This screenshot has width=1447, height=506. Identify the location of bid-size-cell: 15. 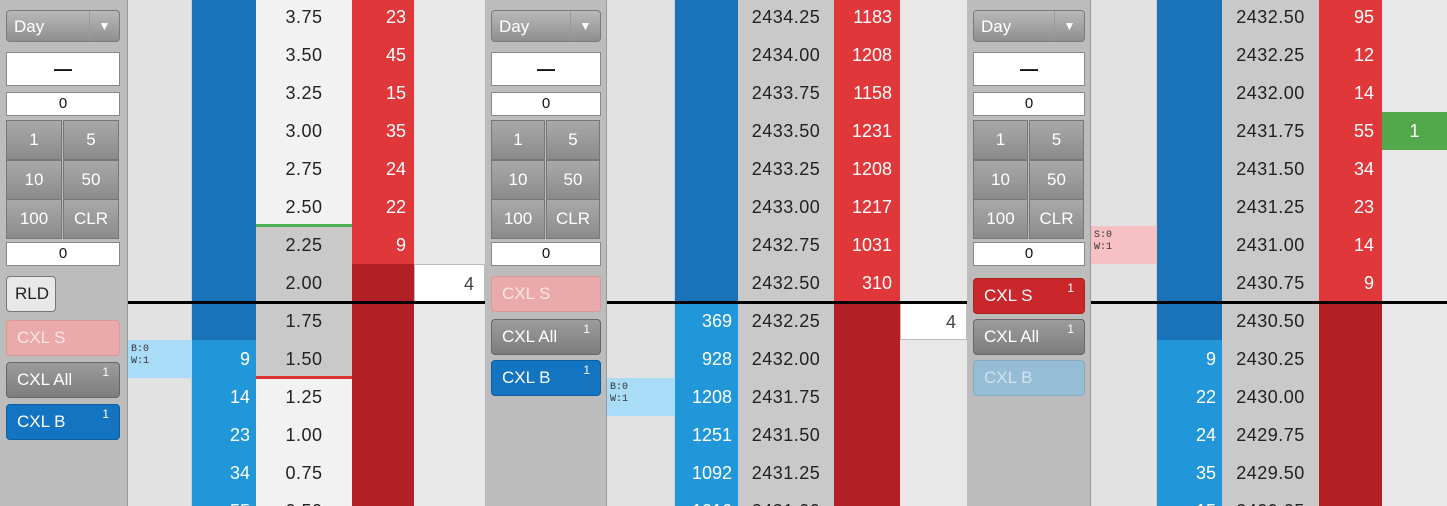
(1189, 499).